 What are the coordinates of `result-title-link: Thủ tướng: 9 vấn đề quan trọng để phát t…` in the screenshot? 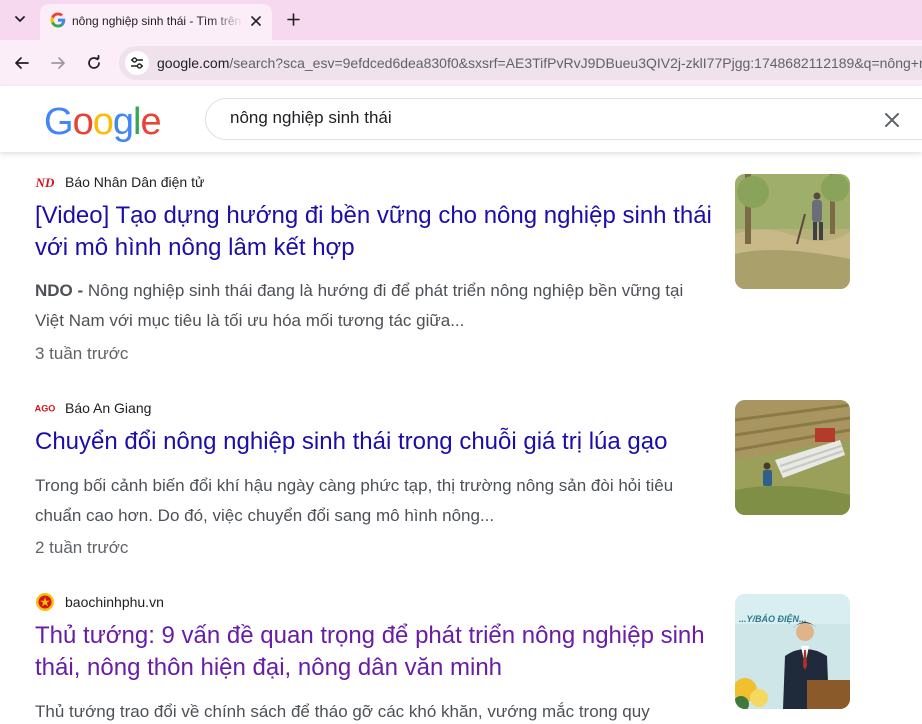 It's located at (375, 652).